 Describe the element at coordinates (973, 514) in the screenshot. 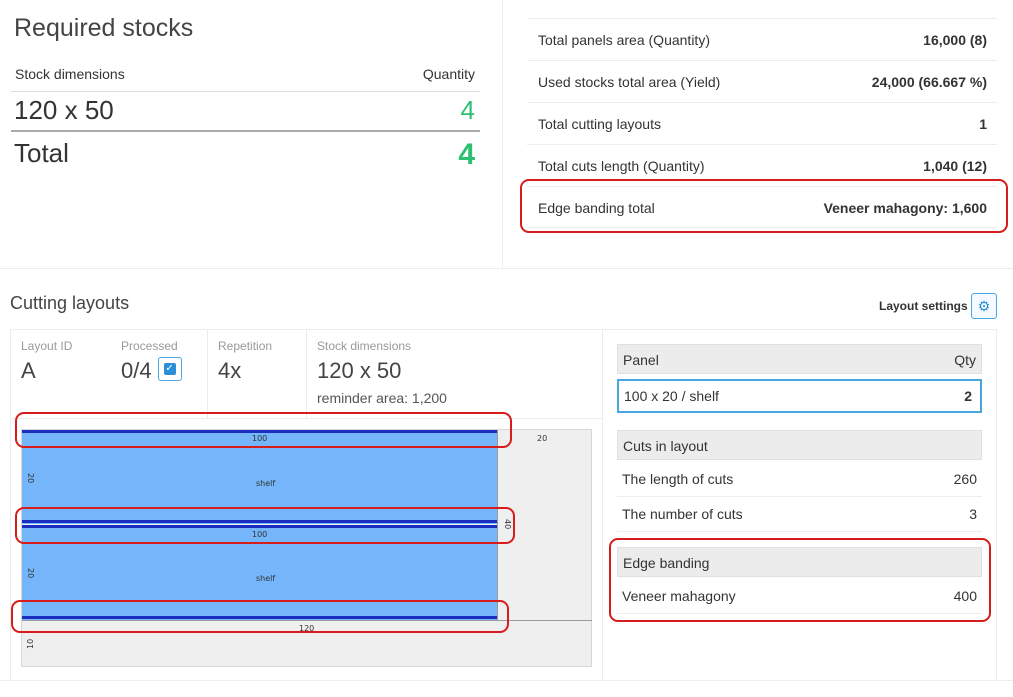

I see `cuts-row-value: 3` at that location.